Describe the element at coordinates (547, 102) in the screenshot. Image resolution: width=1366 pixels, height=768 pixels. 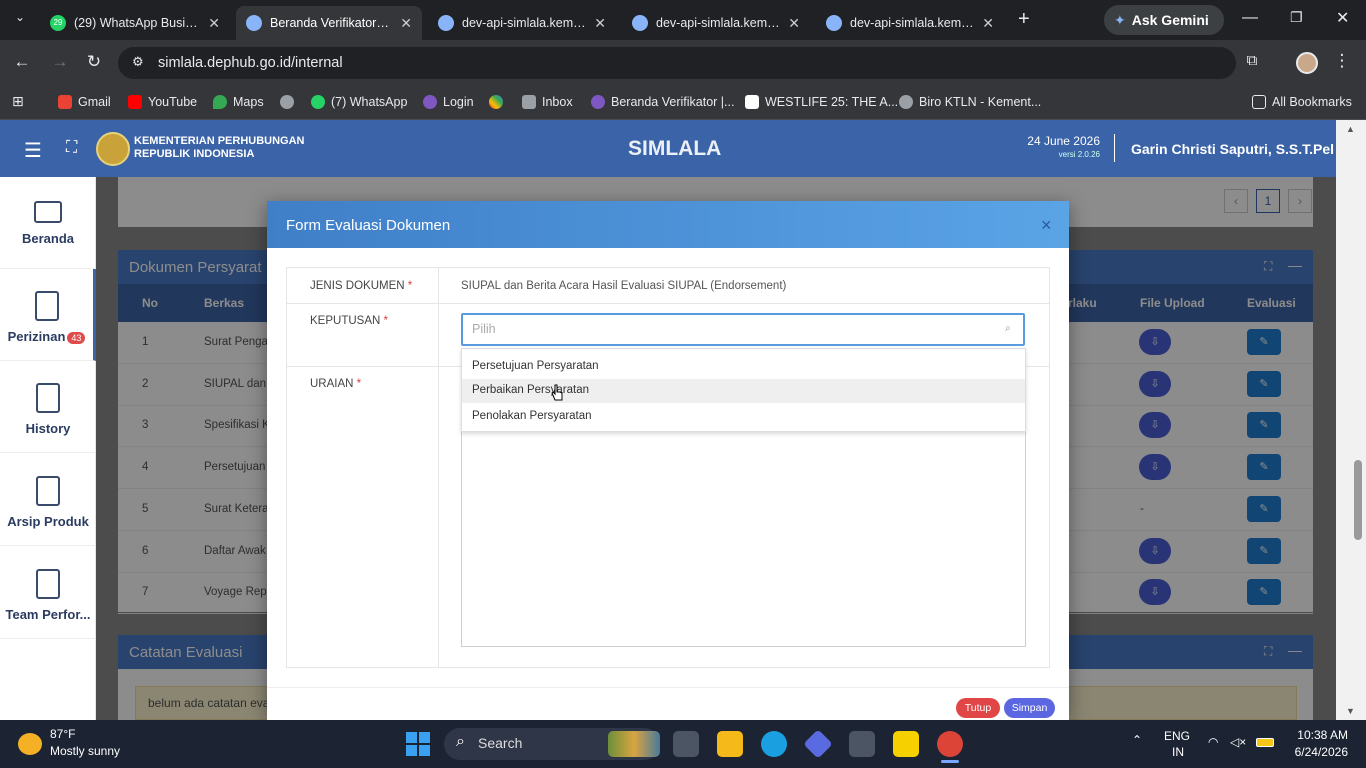
I see `bookmark-inbox: Inbox` at that location.